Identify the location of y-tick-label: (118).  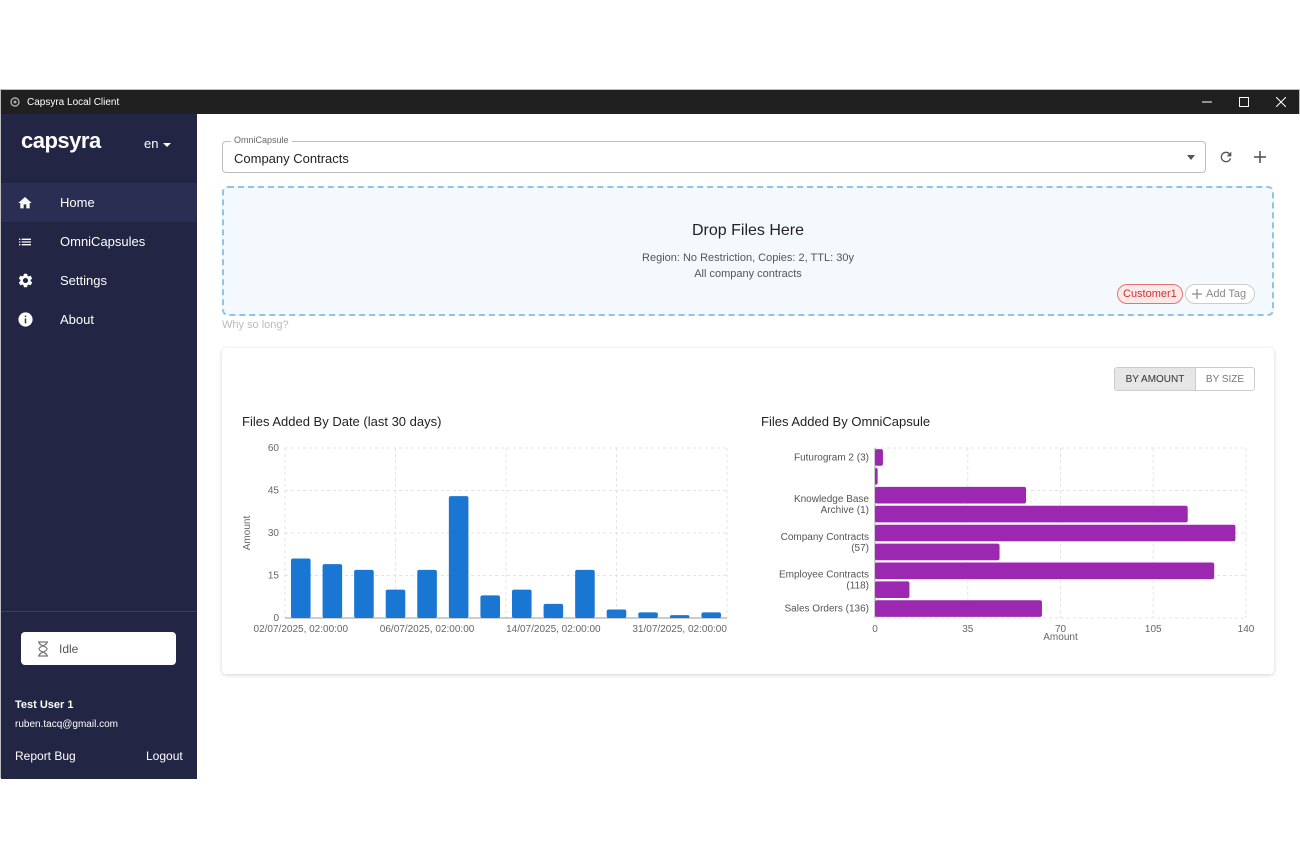
(857, 586).